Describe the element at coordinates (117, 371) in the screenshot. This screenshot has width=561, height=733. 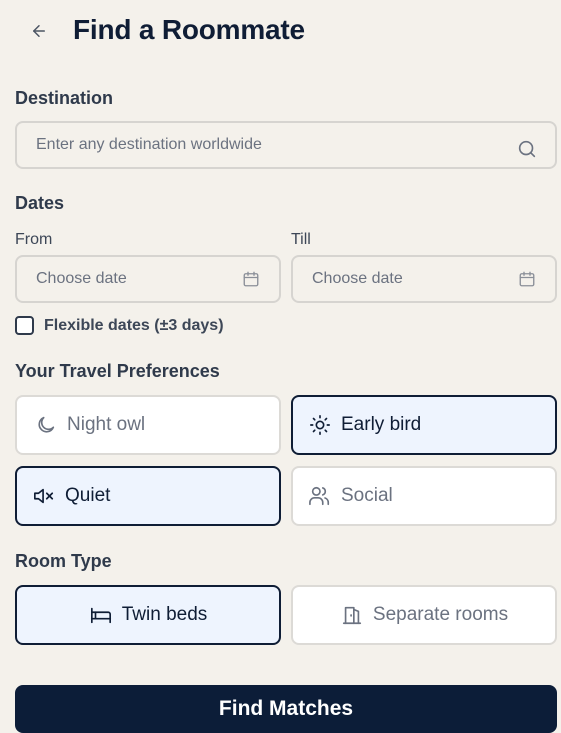
I see `travel-preferences-label: Your Travel Preferences` at that location.